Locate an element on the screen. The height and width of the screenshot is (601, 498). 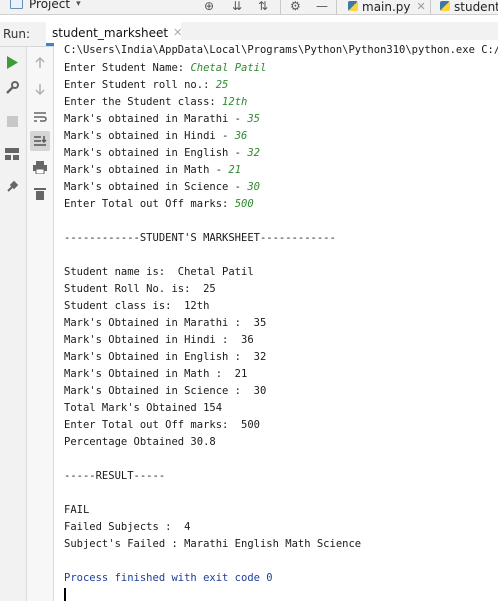
console-output-line: Mark's Obtained in Science : 30 is located at coordinates (165, 391).